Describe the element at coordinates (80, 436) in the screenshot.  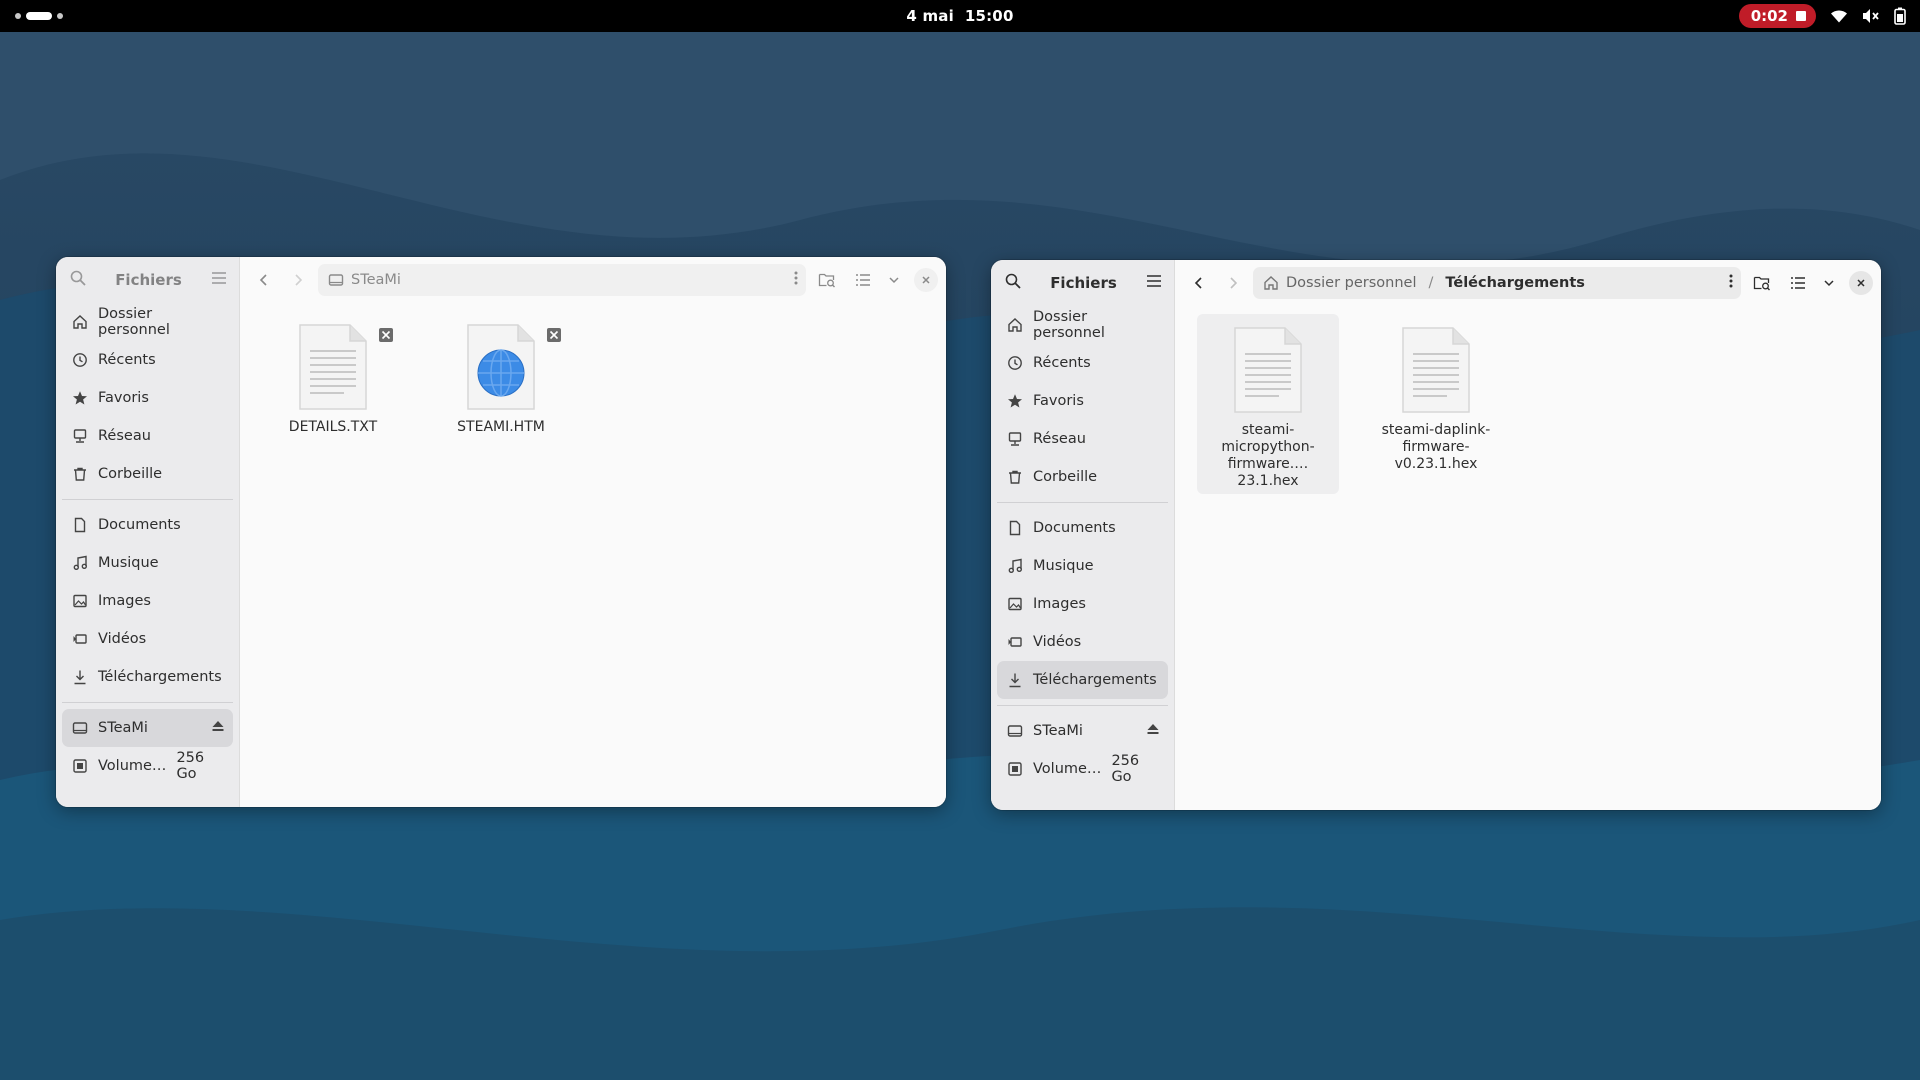
I see `network-icon` at that location.